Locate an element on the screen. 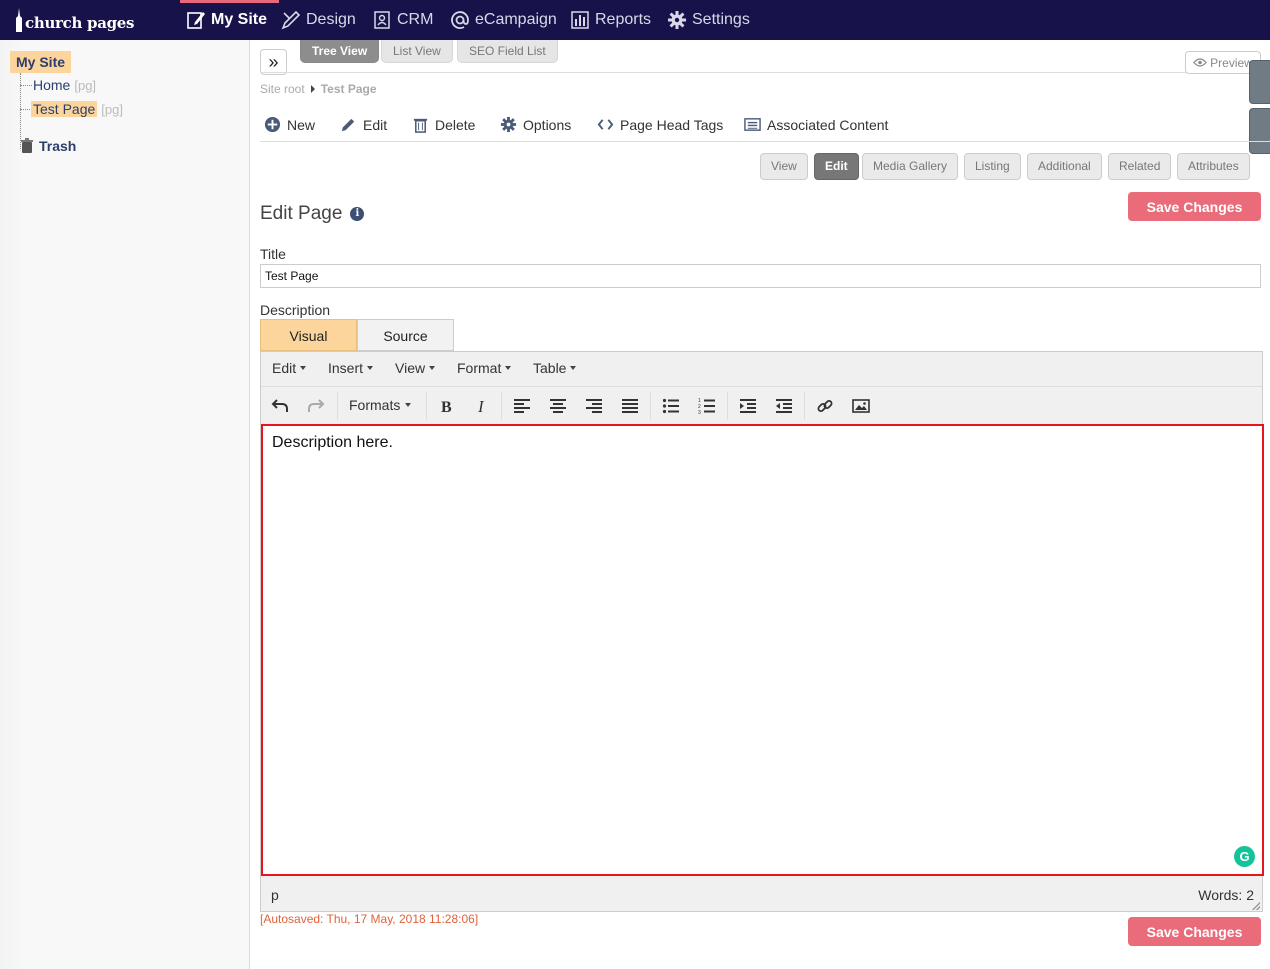 This screenshot has height=969, width=1270. nav-my-site-label: My Site is located at coordinates (239, 19).